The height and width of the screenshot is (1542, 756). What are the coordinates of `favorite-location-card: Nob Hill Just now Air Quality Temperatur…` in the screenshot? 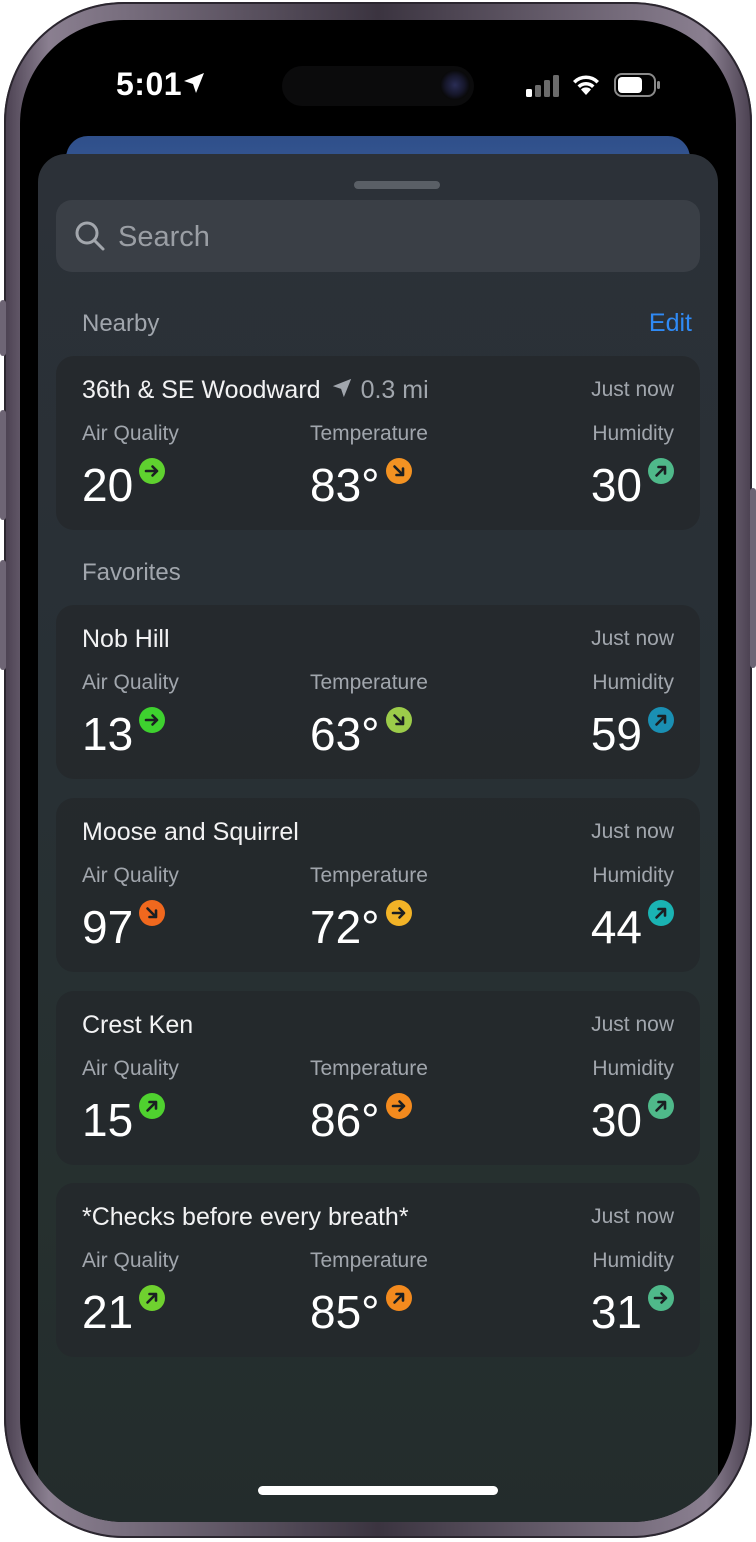 It's located at (378, 692).